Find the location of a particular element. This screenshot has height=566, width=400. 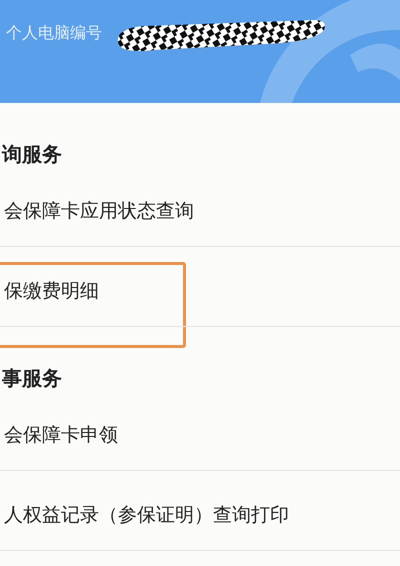

list-item: 保缴费明细 is located at coordinates (51, 291).